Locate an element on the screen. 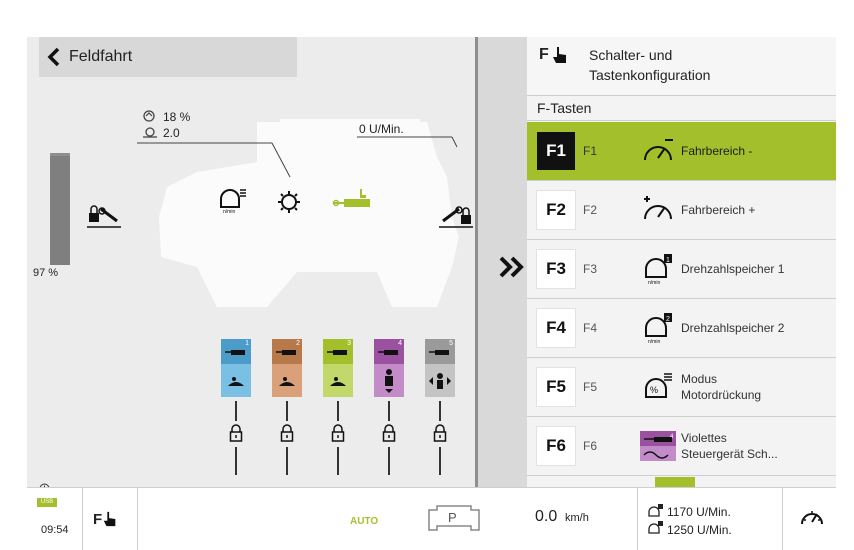 The image size is (854, 550). svg-text: 2 is located at coordinates (668, 319).